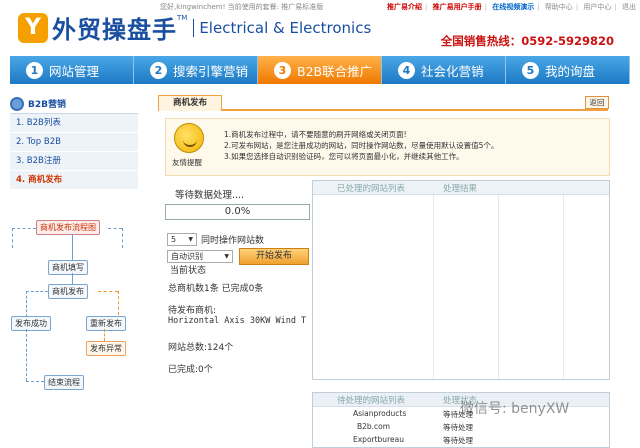  I want to click on top-link-manual: 推广易用户手册, so click(457, 7).